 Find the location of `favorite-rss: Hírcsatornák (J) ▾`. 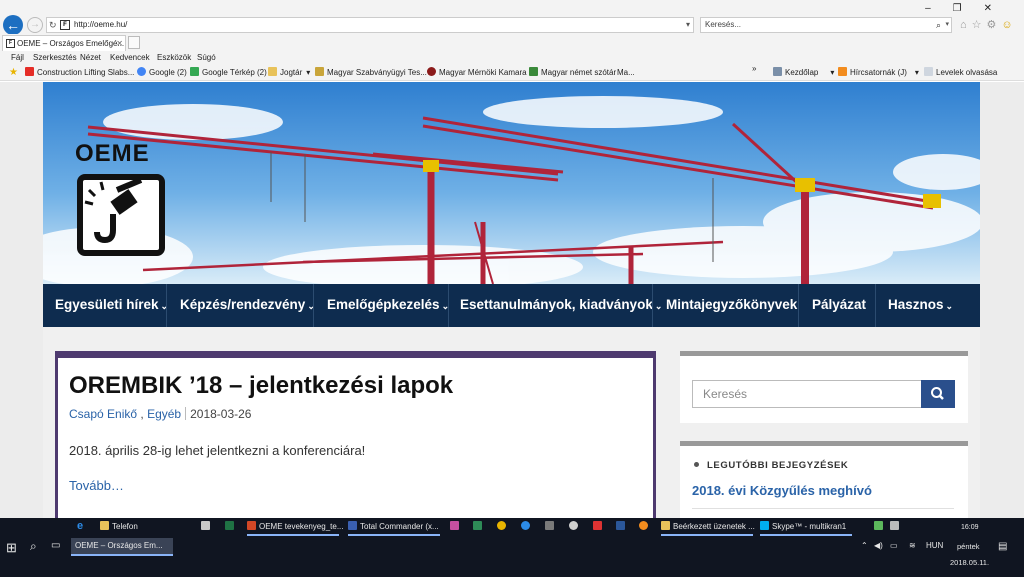

favorite-rss: Hírcsatornák (J) ▾ is located at coordinates (878, 72).